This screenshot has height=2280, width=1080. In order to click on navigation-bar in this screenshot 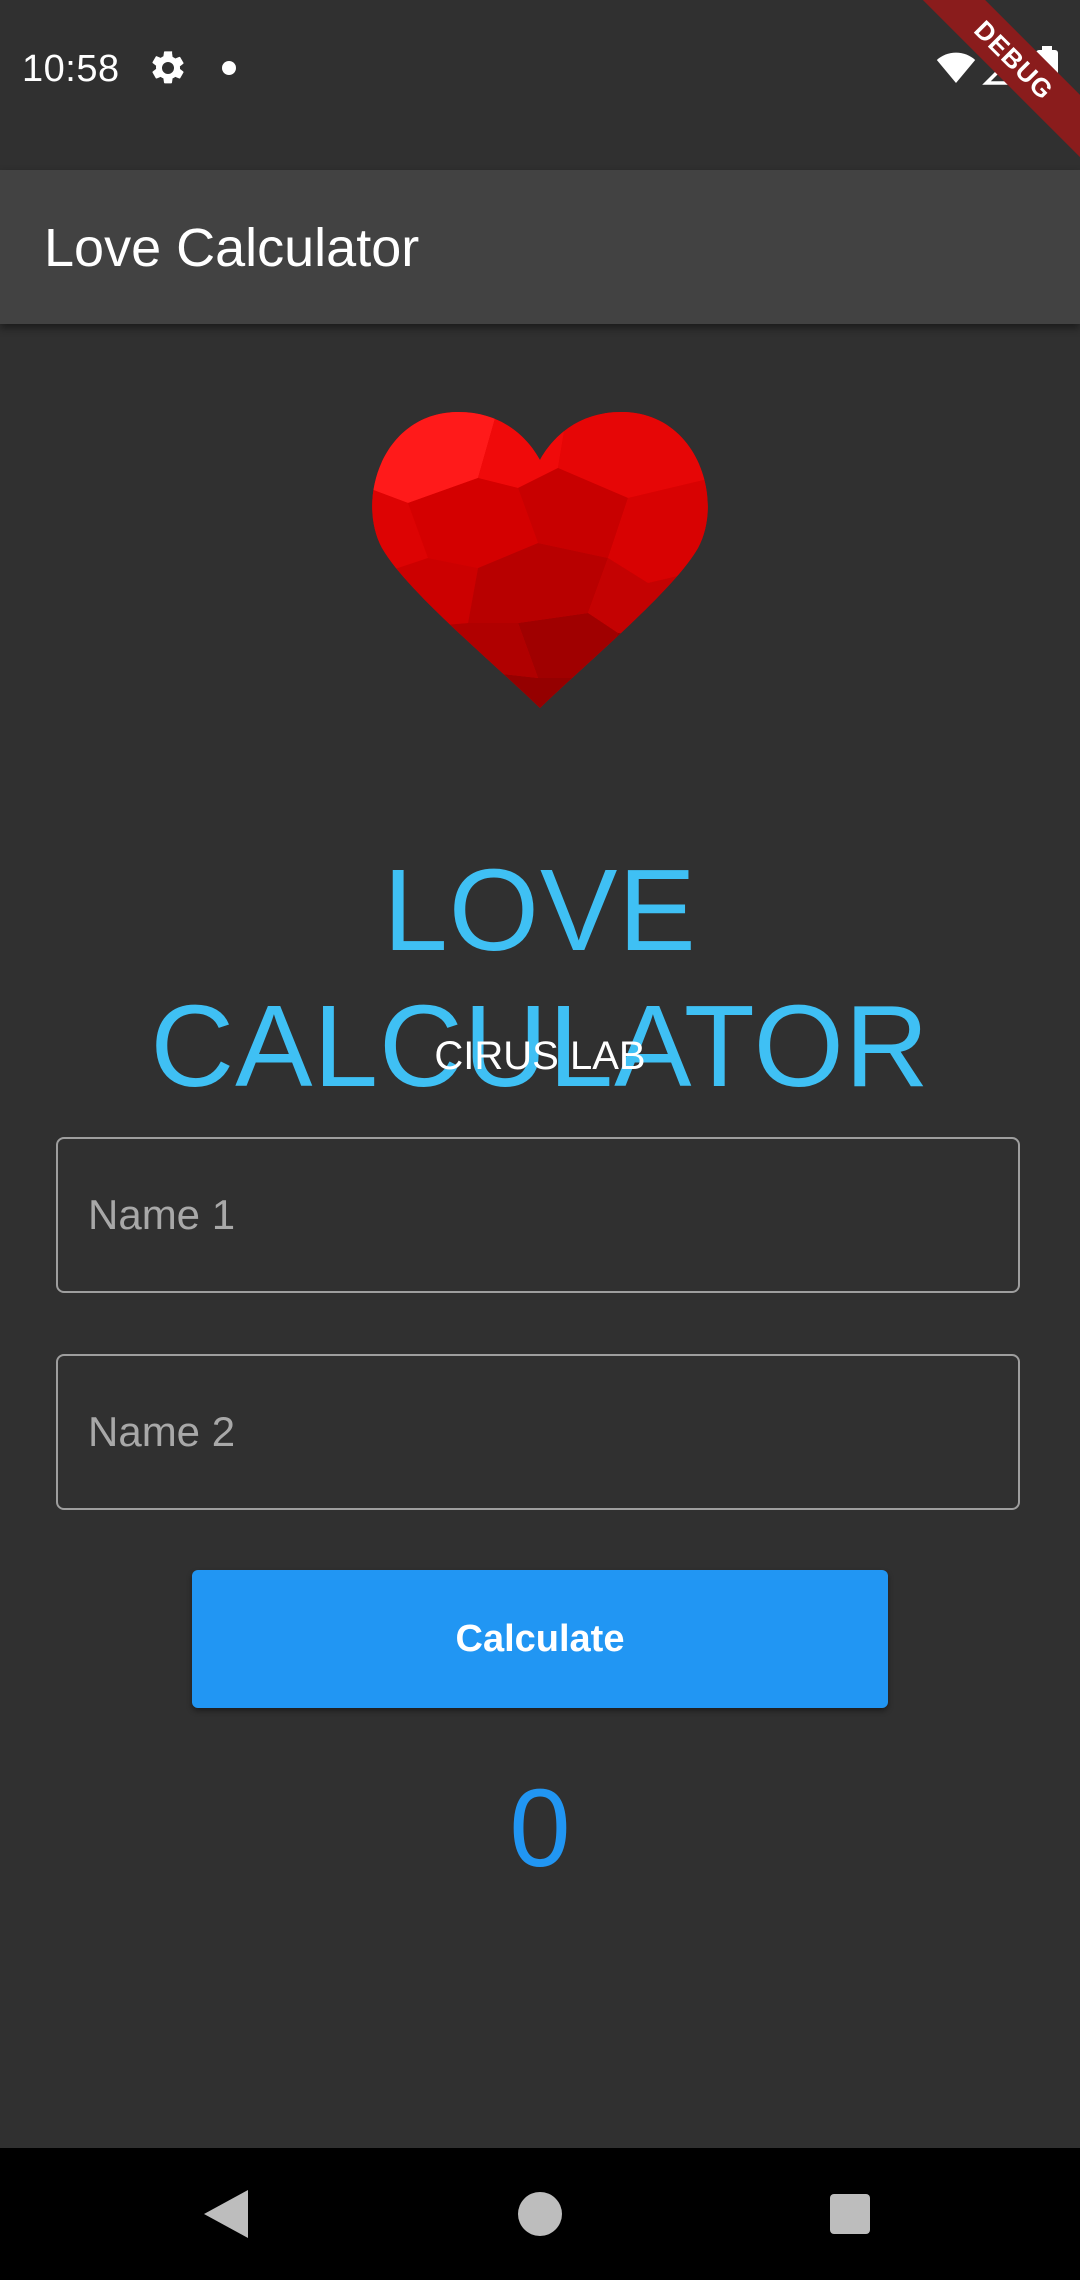, I will do `click(540, 2214)`.